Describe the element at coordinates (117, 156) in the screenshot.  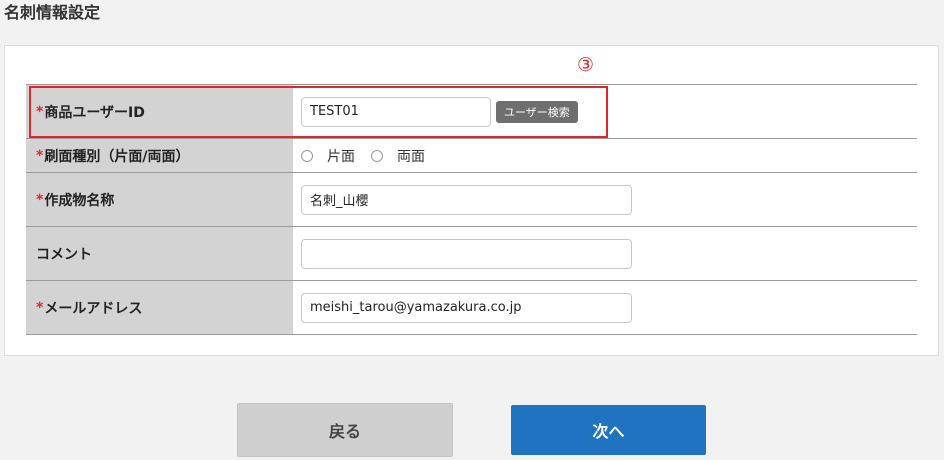
I see `label-text: 刷面種別（片面/両面）` at that location.